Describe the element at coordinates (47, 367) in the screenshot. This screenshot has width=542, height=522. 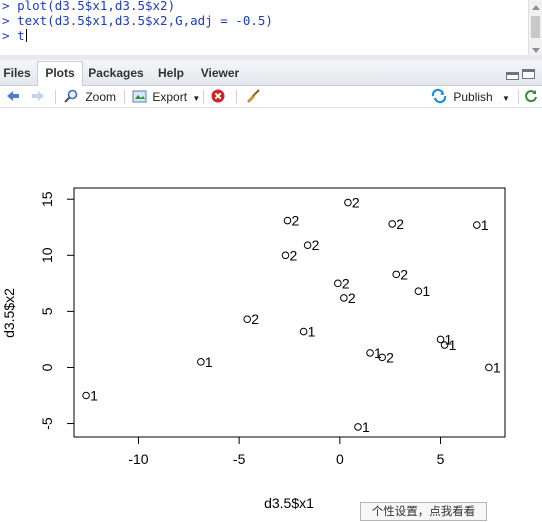
I see `y-tick-label: 0` at that location.